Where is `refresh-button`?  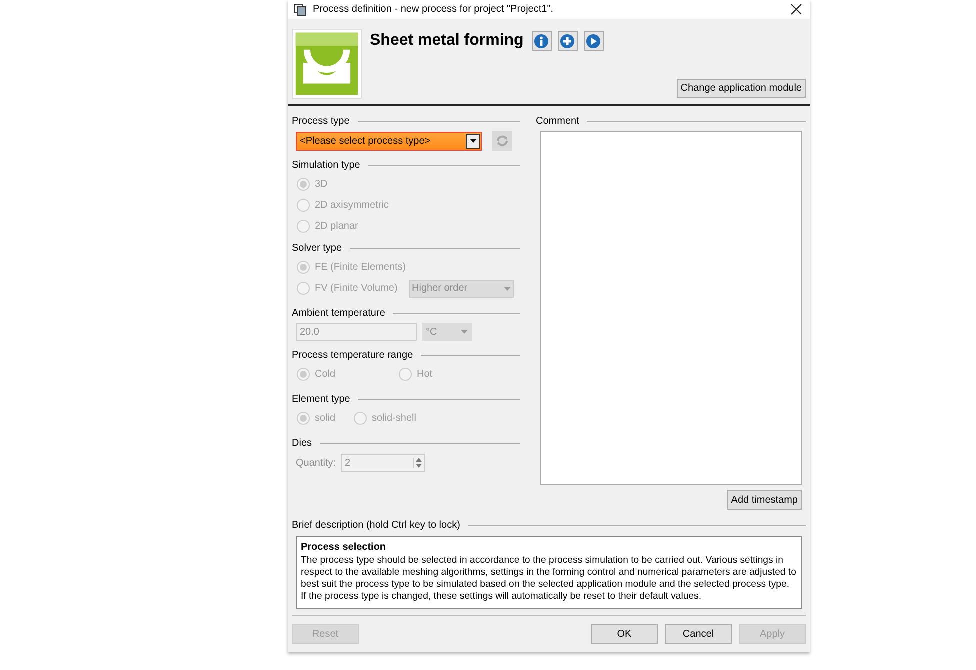
refresh-button is located at coordinates (502, 141).